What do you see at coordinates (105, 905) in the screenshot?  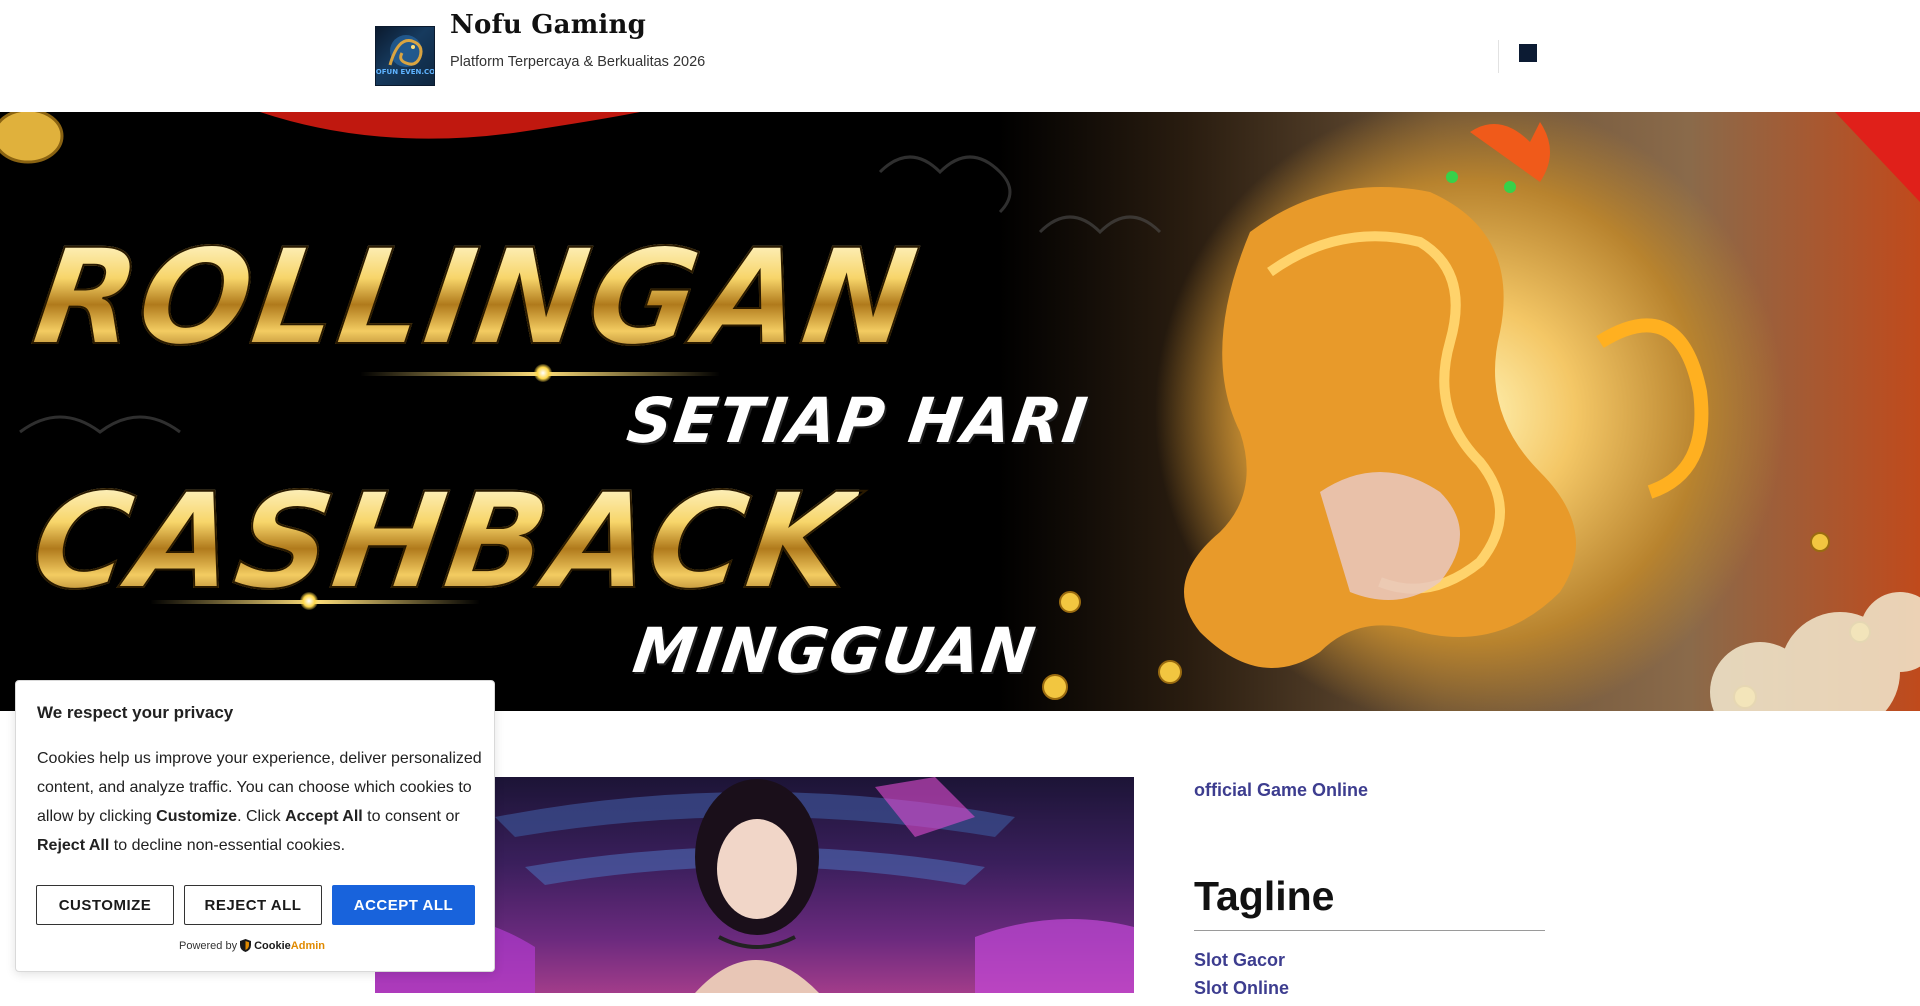 I see `customize-button: CUSTOMIZE` at bounding box center [105, 905].